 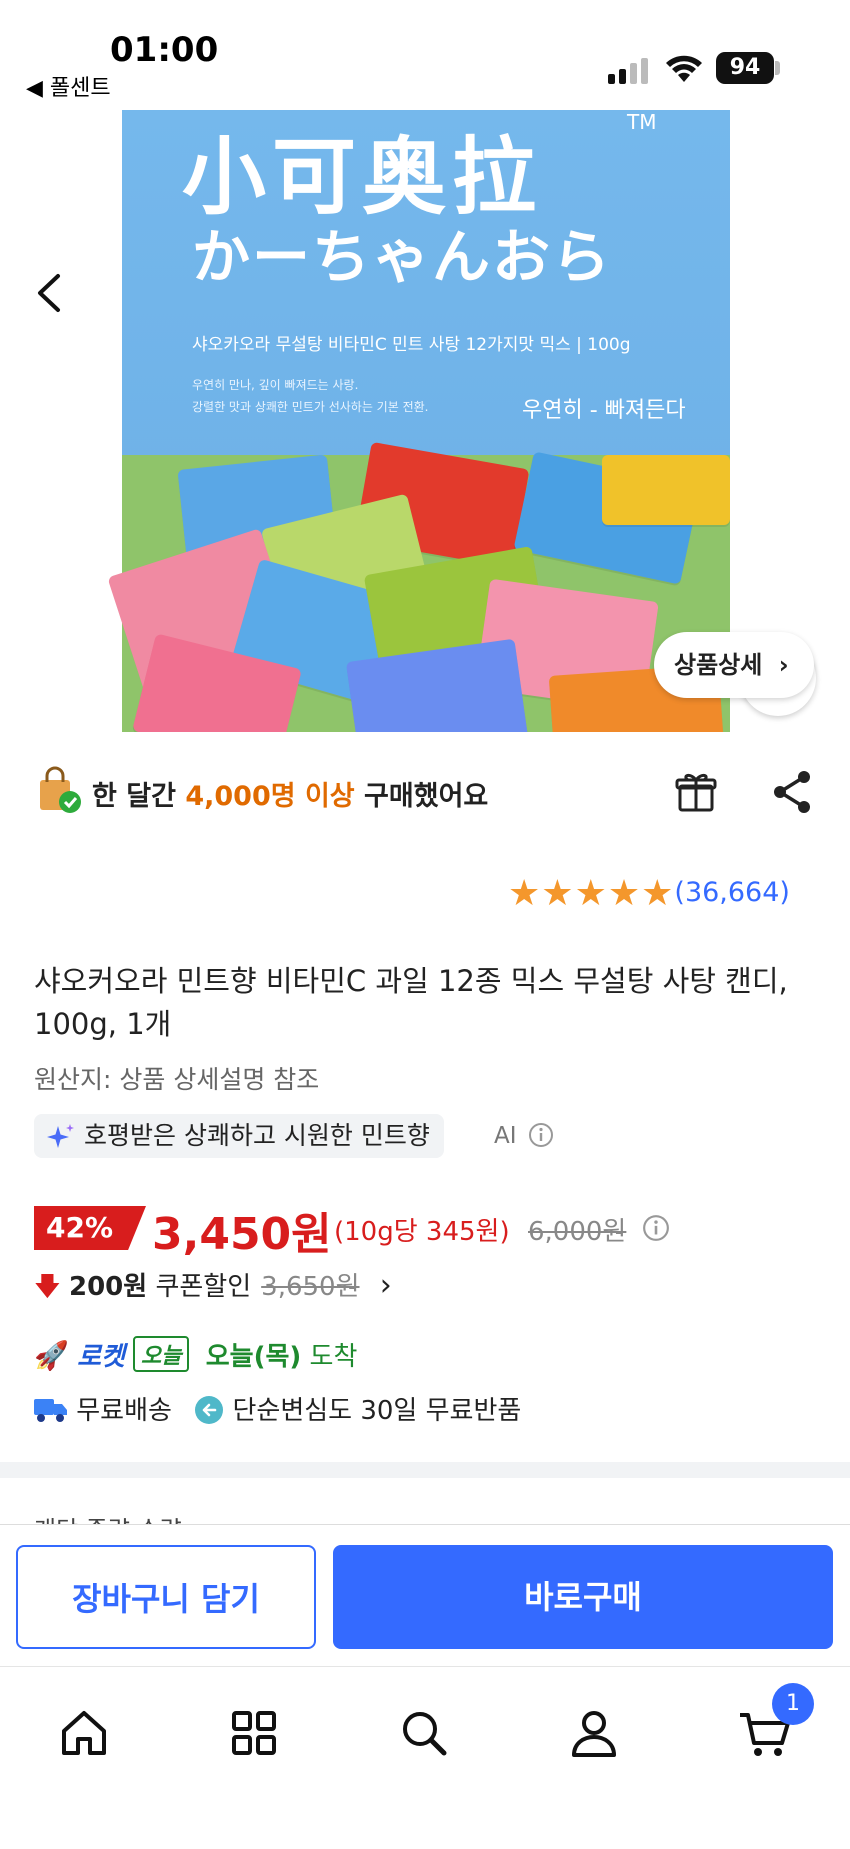 I want to click on cart-count-badge: 1, so click(x=793, y=1704).